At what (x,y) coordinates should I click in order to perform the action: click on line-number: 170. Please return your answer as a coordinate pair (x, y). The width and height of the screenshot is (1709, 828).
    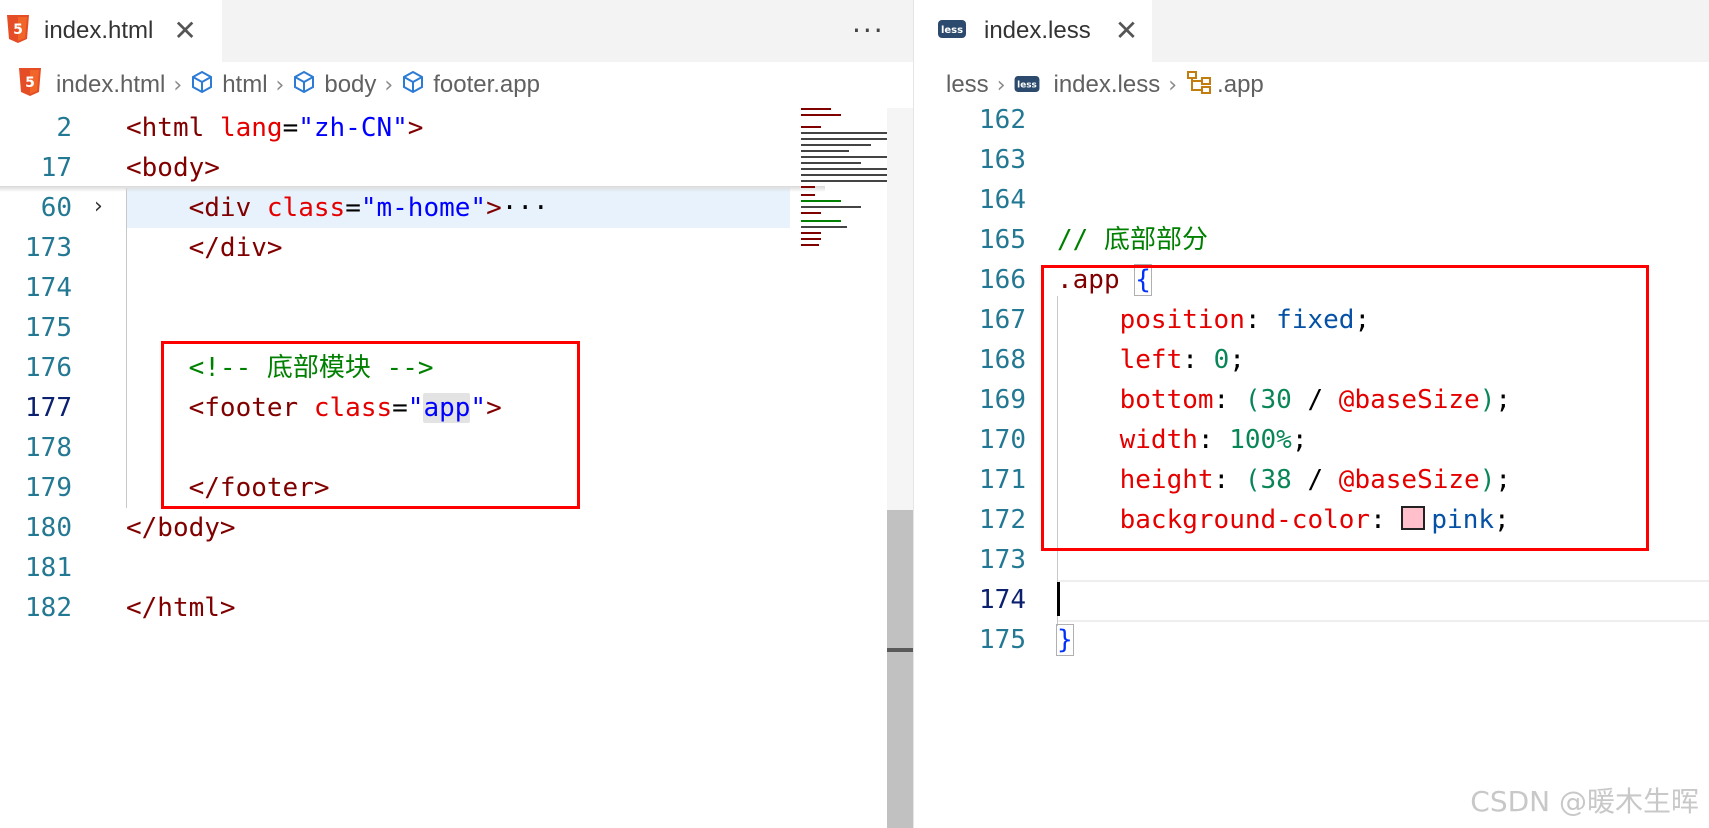
    Looking at the image, I should click on (1002, 440).